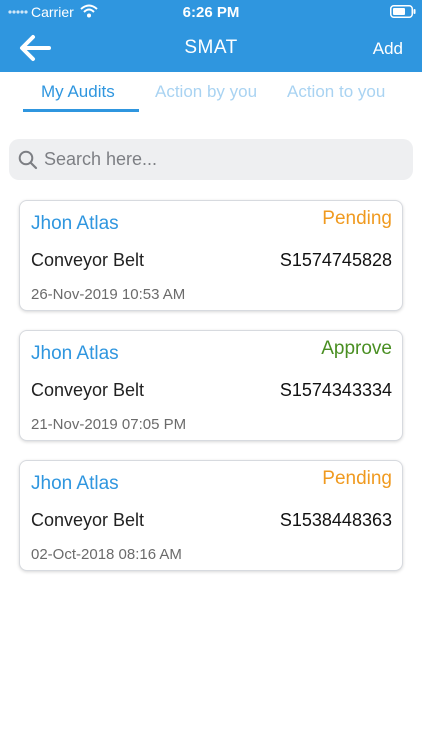  Describe the element at coordinates (108, 294) in the screenshot. I see `audit-date: 26-Nov-2019 10:53 AM` at that location.